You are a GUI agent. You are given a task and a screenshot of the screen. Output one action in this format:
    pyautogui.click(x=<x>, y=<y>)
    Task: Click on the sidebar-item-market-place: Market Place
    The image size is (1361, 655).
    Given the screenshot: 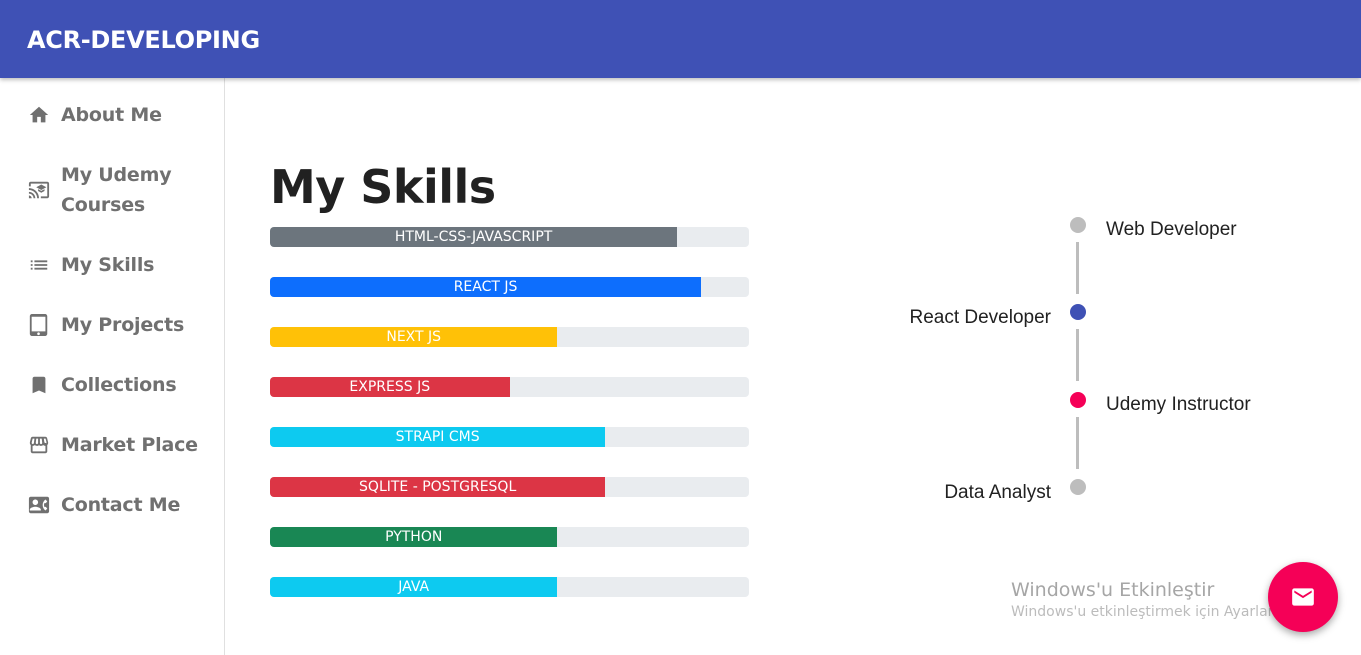 What is the action you would take?
    pyautogui.click(x=112, y=445)
    